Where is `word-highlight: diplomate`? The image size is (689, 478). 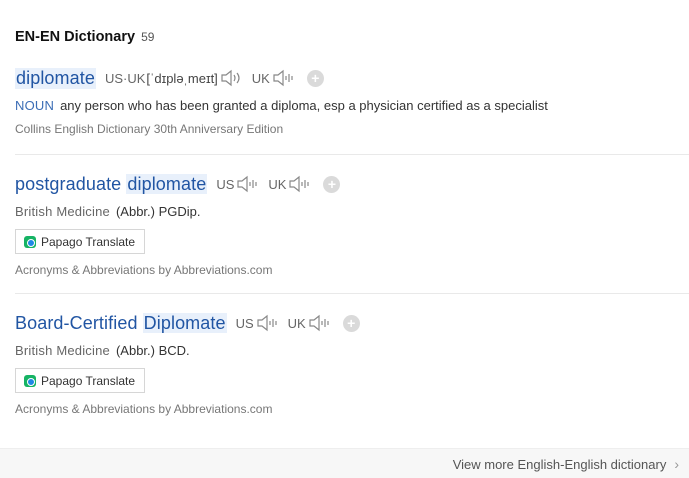 word-highlight: diplomate is located at coordinates (167, 183).